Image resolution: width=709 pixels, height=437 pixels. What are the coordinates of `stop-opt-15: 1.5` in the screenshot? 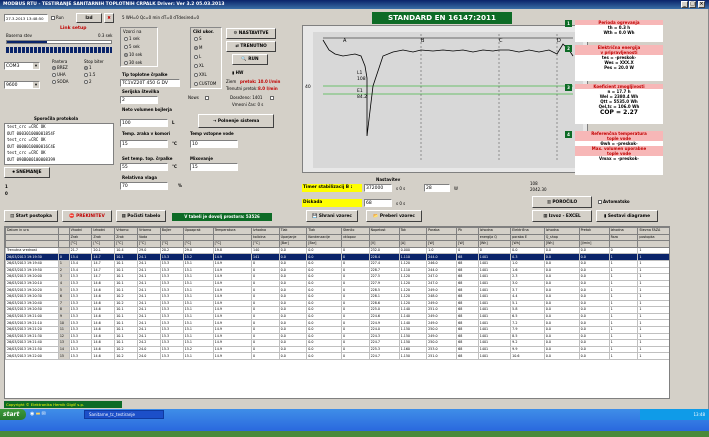 It's located at (89, 74).